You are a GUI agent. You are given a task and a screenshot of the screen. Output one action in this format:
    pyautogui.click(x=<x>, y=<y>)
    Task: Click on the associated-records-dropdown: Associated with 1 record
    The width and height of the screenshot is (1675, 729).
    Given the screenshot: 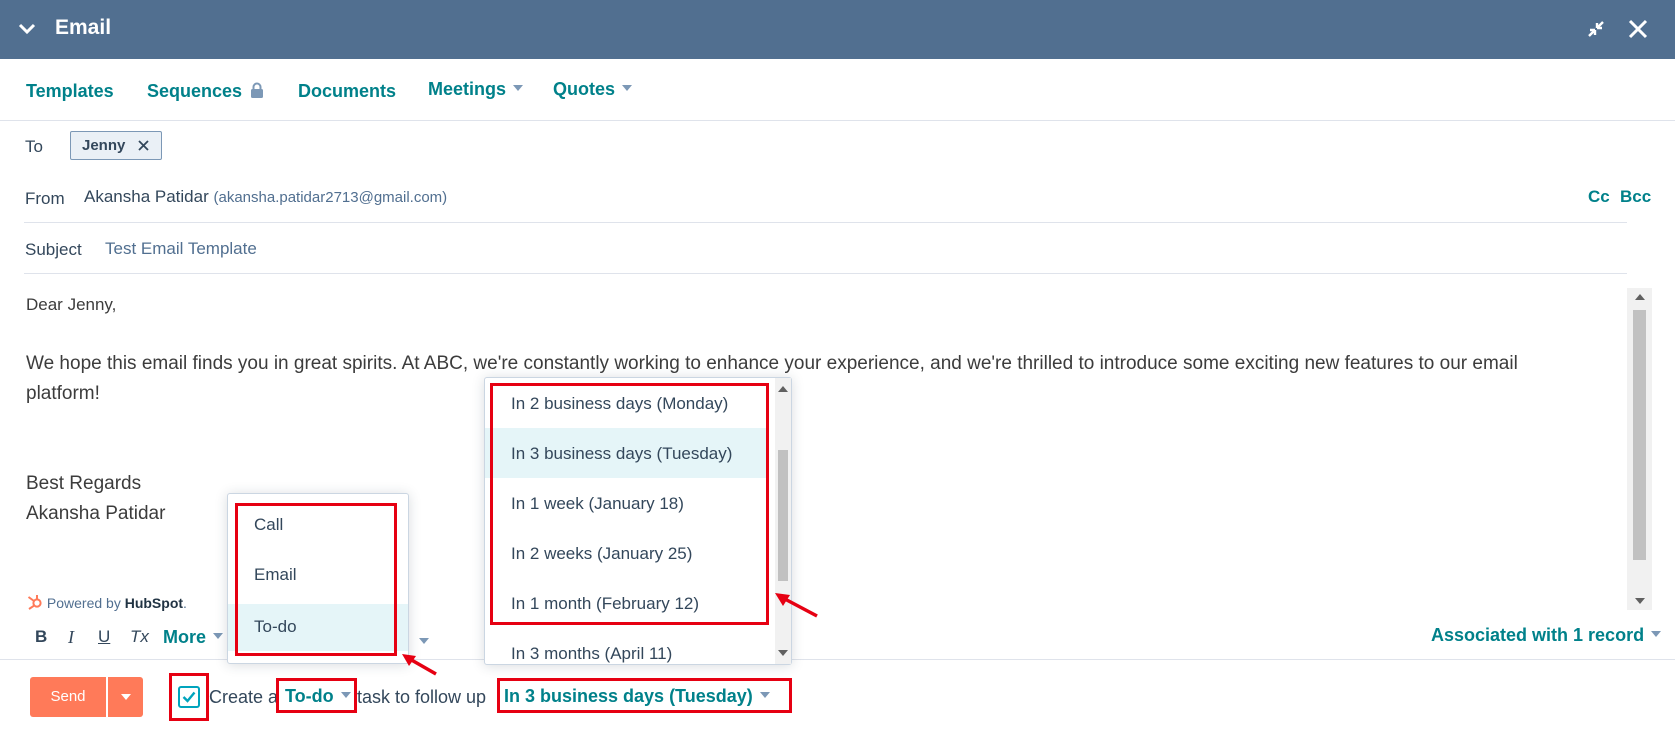 What is the action you would take?
    pyautogui.click(x=1546, y=635)
    